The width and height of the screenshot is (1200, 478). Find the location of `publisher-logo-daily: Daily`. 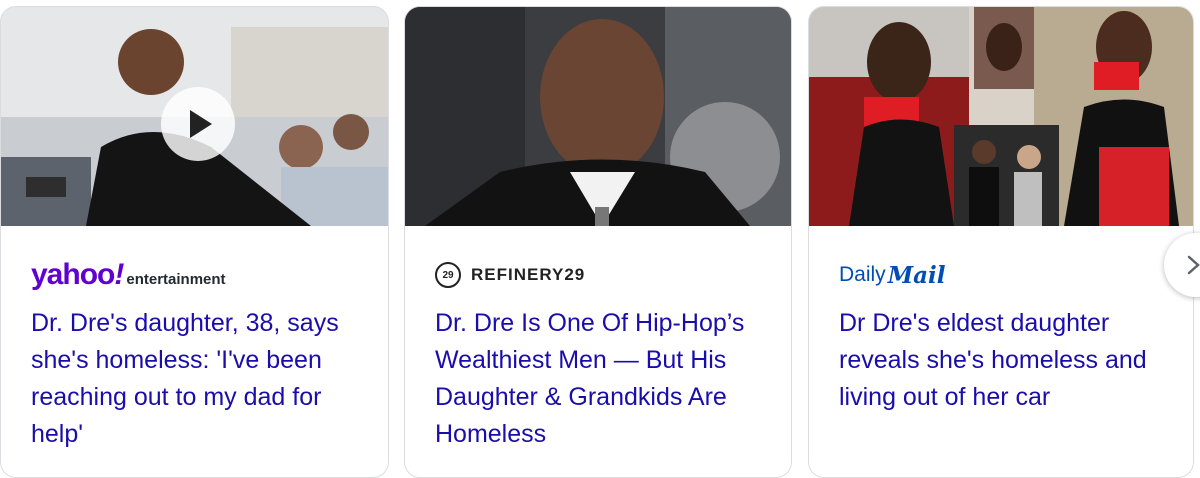

publisher-logo-daily: Daily is located at coordinates (862, 274).